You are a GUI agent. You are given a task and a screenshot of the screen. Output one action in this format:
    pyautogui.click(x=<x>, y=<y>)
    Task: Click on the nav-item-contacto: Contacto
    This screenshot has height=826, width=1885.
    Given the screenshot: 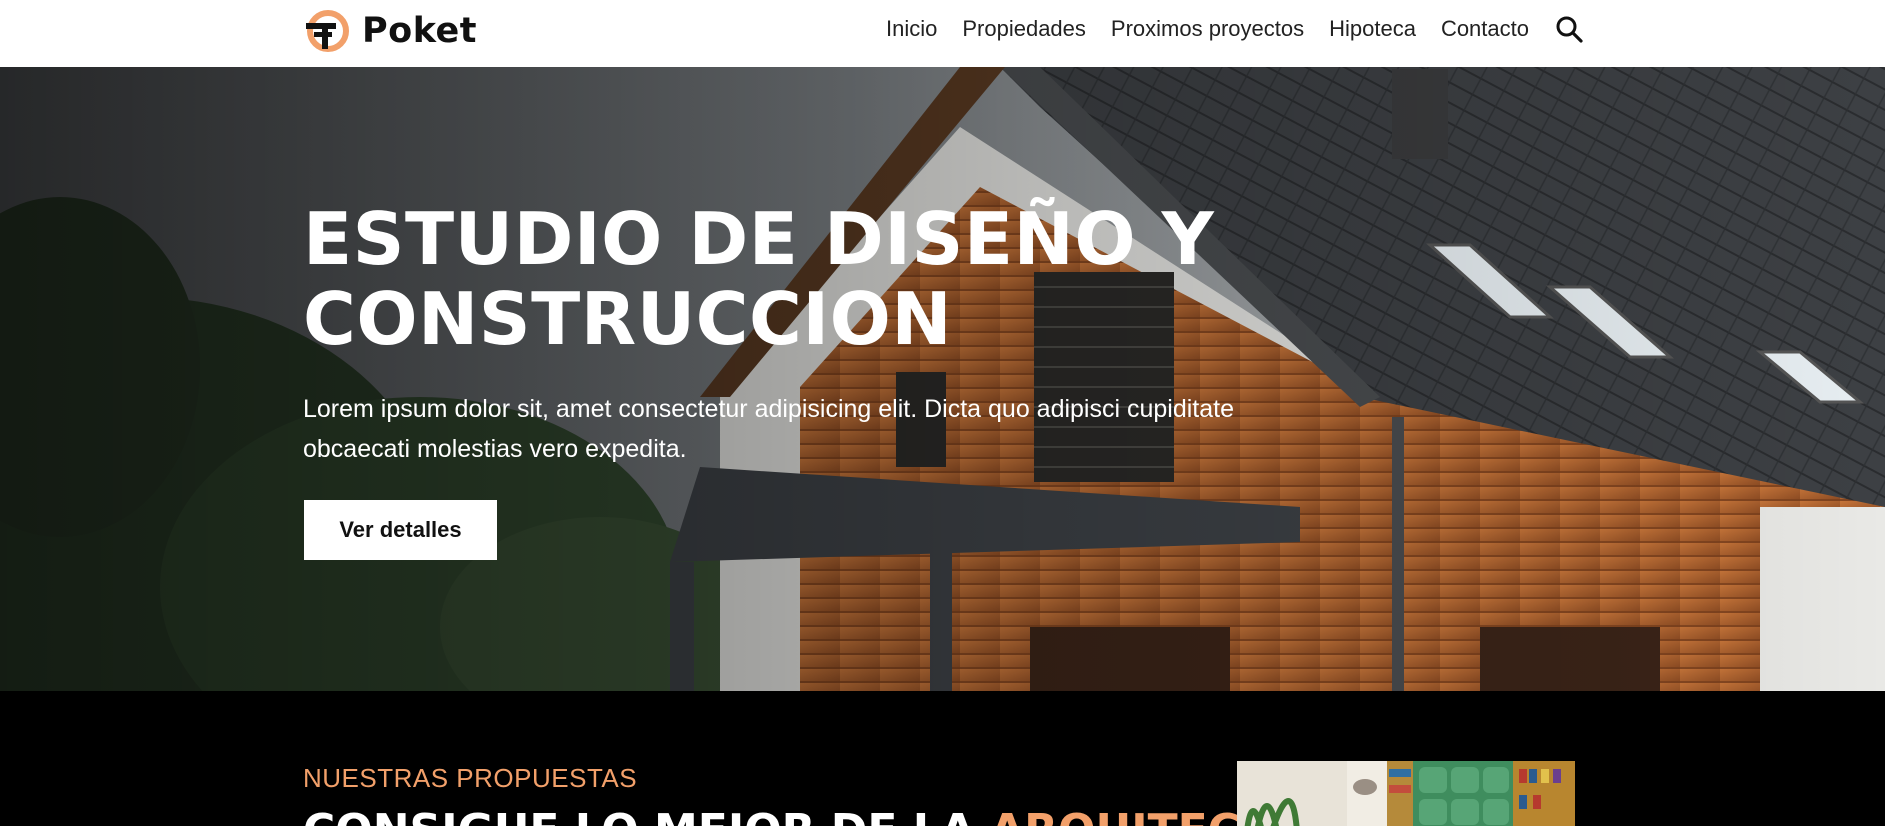 What is the action you would take?
    pyautogui.click(x=1485, y=29)
    